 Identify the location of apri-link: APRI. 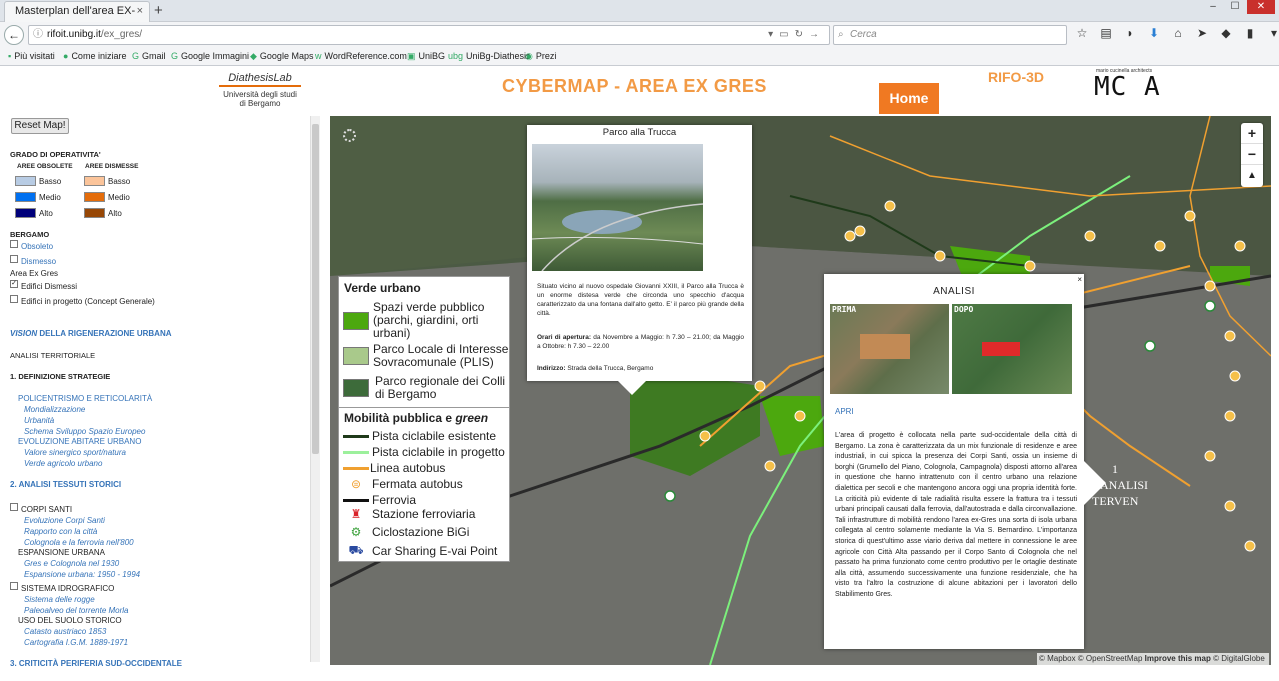
(844, 412).